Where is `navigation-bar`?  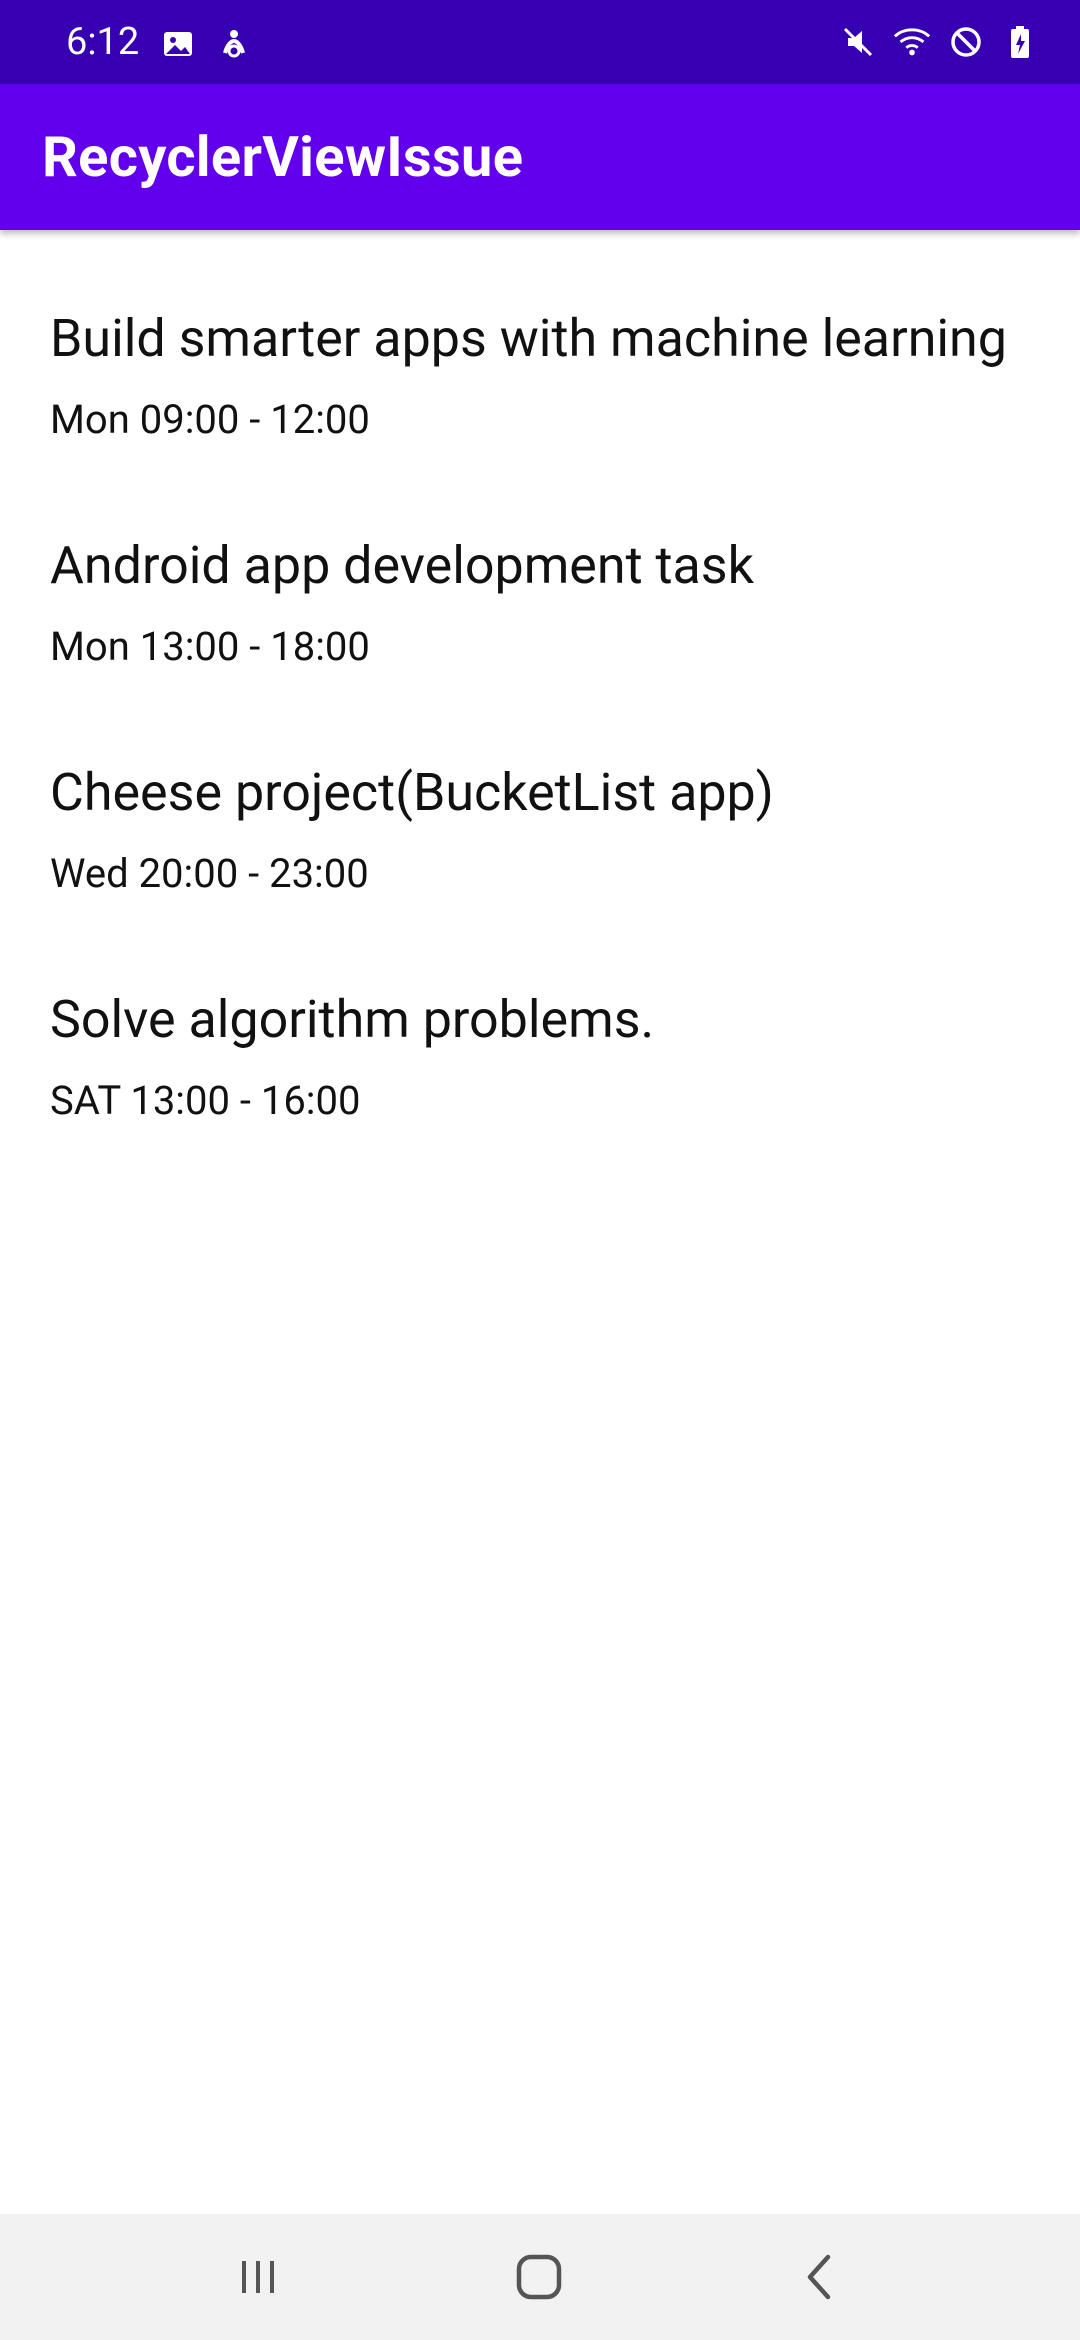 navigation-bar is located at coordinates (540, 2277).